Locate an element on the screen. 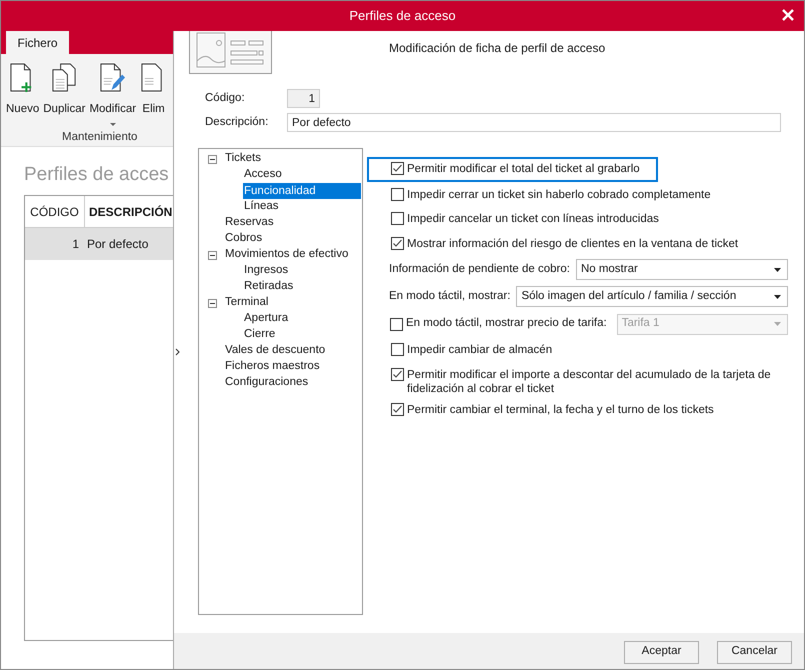 Image resolution: width=805 pixels, height=670 pixels. tree-item: Vales de descuento is located at coordinates (275, 351).